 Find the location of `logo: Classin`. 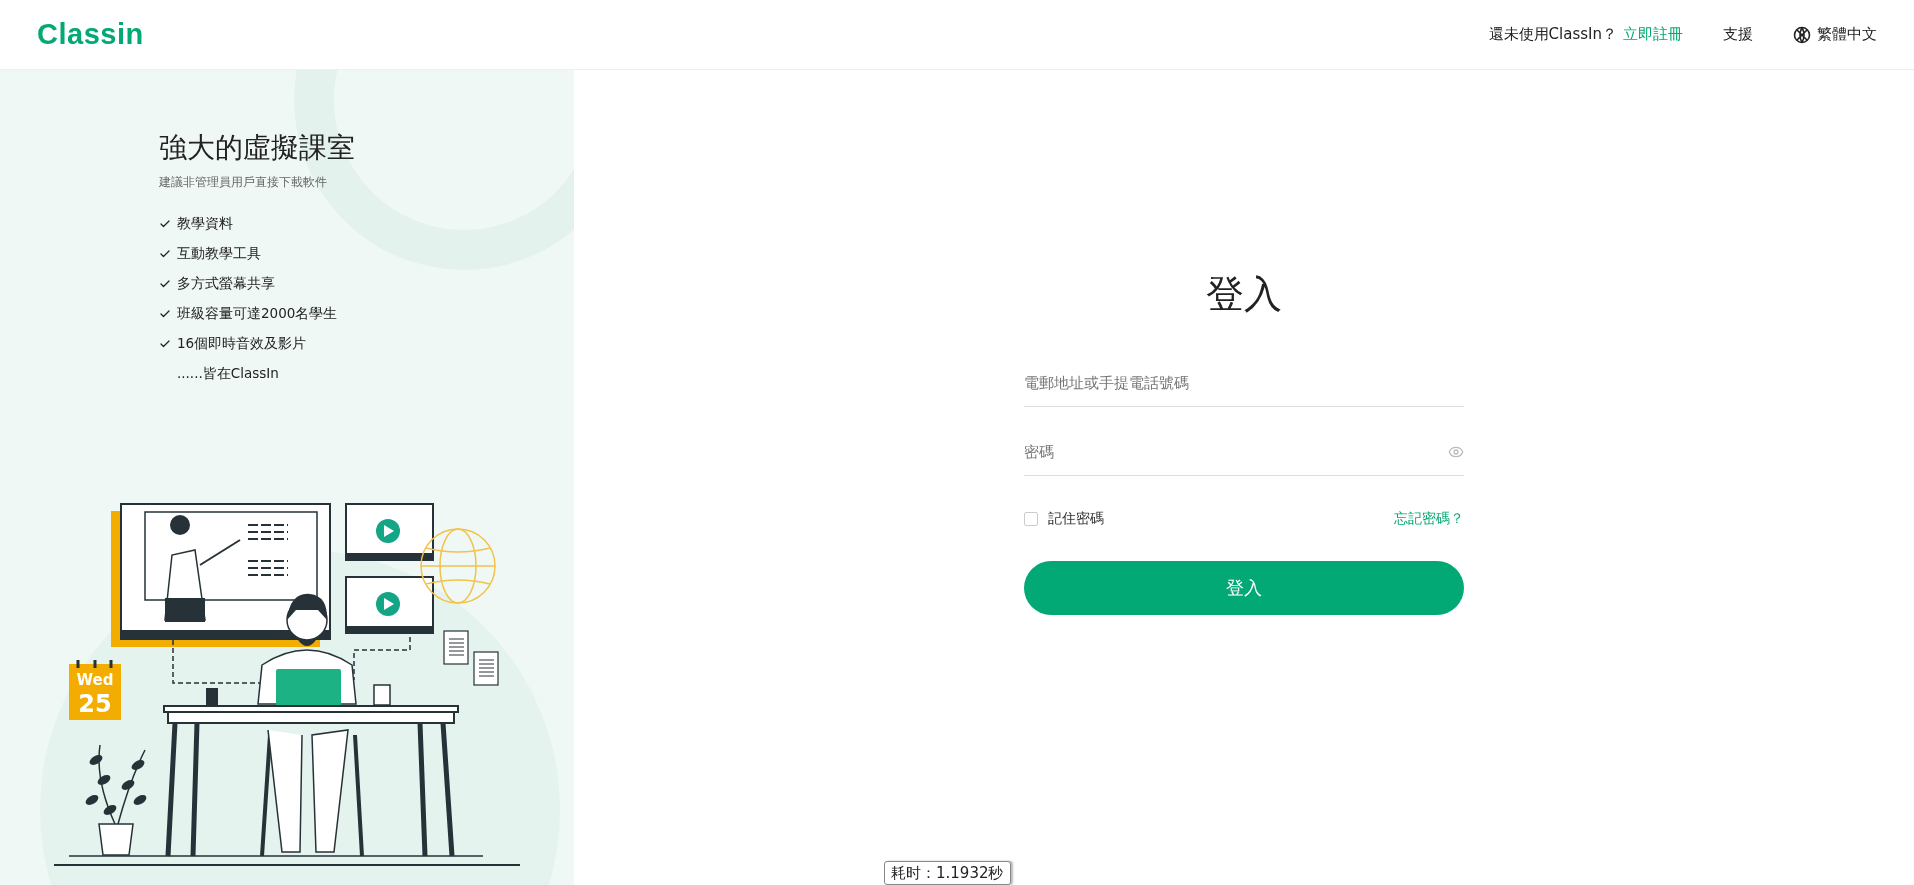

logo: Classin is located at coordinates (90, 34).